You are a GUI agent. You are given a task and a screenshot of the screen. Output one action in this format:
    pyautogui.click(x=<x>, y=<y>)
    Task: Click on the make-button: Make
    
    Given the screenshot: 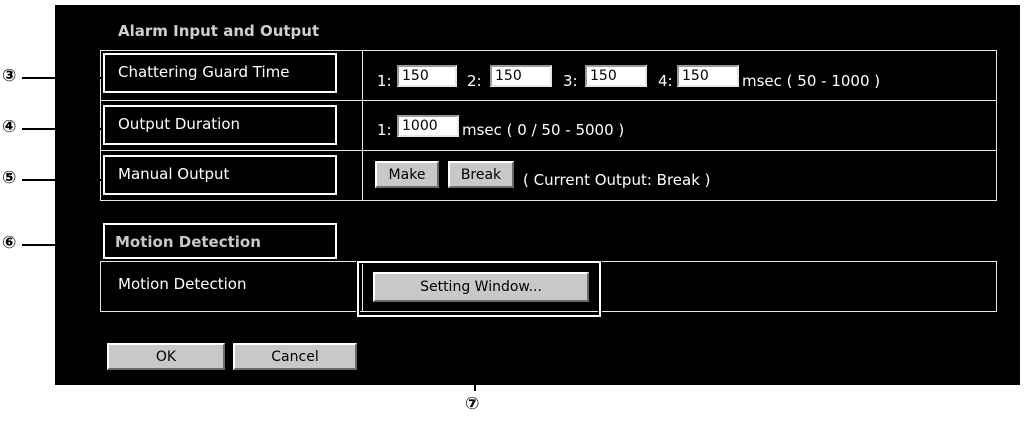 What is the action you would take?
    pyautogui.click(x=407, y=174)
    